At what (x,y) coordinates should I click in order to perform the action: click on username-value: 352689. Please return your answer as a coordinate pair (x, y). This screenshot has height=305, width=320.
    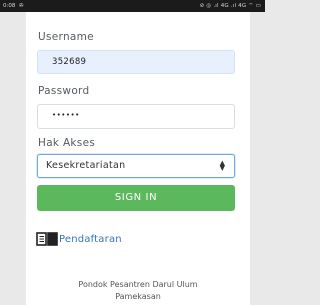
    Looking at the image, I should click on (69, 62).